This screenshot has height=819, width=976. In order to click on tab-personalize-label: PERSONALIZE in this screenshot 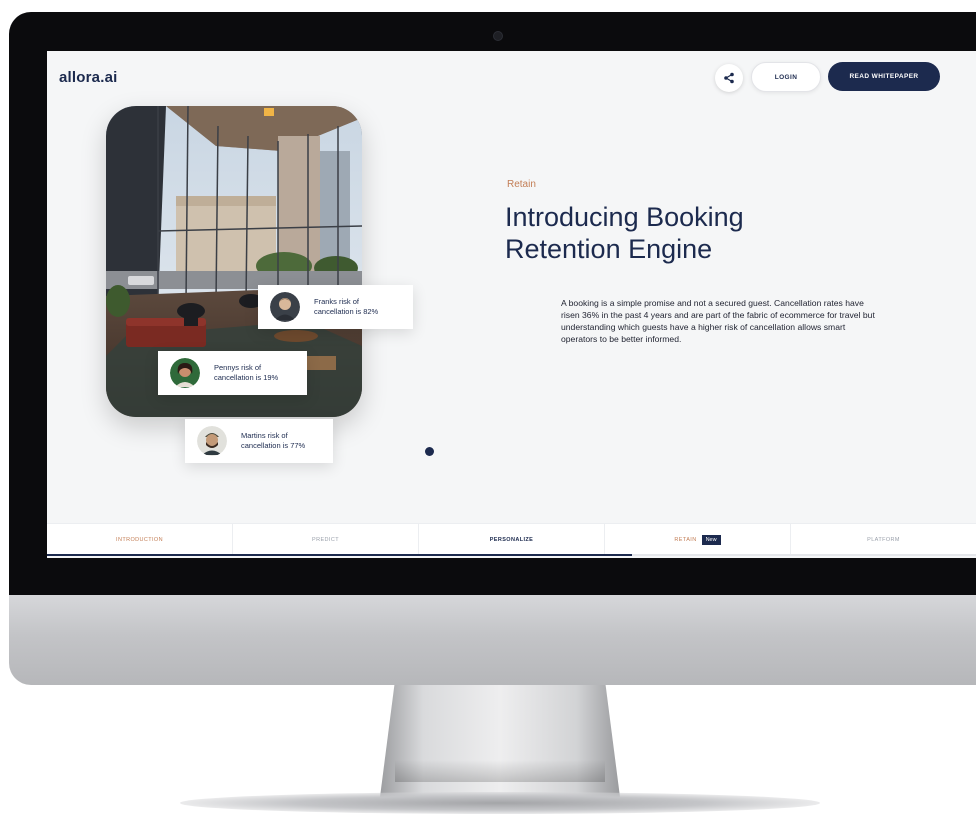, I will do `click(511, 539)`.